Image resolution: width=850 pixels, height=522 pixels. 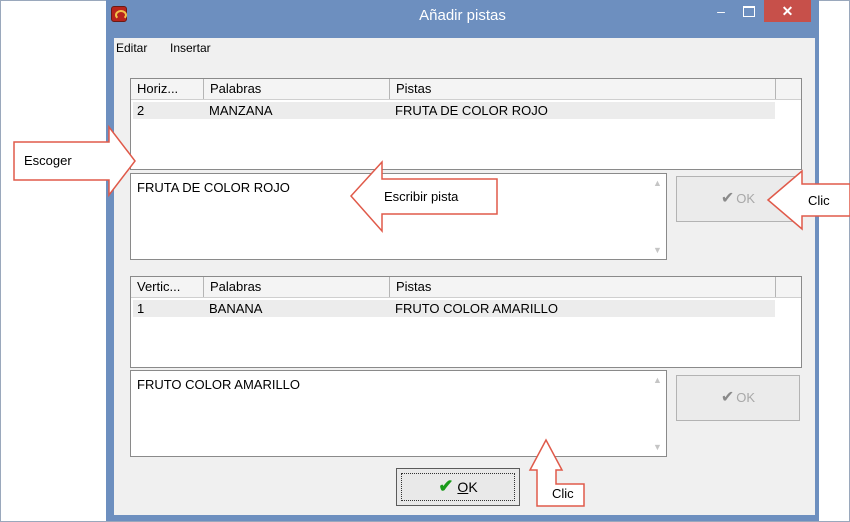 What do you see at coordinates (141, 110) in the screenshot?
I see `cell-number: 2` at bounding box center [141, 110].